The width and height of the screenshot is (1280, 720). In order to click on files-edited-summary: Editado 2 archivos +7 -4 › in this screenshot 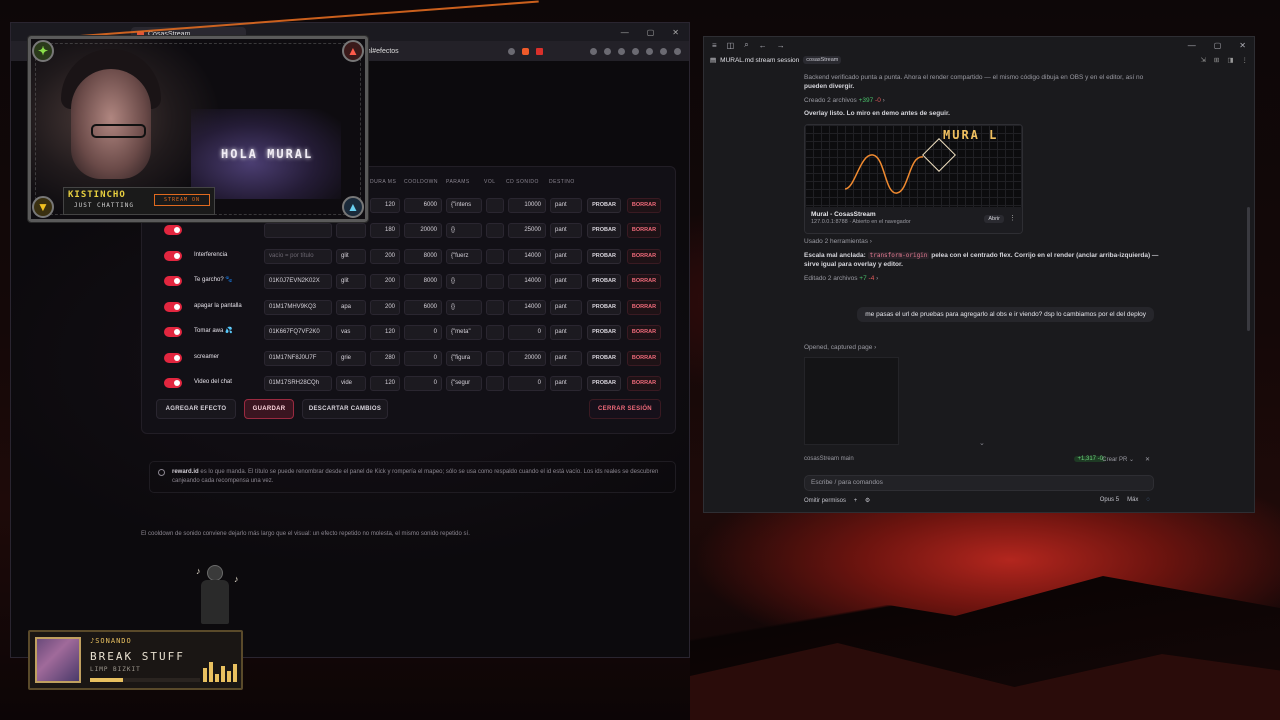, I will do `click(841, 278)`.